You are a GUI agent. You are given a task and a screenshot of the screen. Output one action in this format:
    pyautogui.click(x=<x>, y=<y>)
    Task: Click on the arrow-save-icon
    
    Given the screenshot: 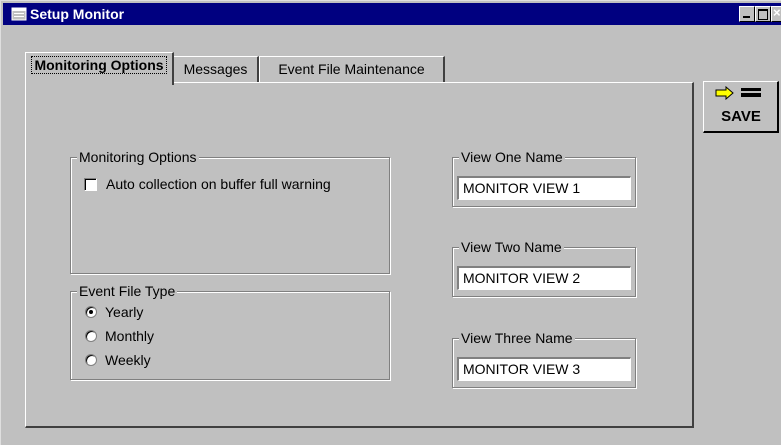 What is the action you would take?
    pyautogui.click(x=738, y=93)
    